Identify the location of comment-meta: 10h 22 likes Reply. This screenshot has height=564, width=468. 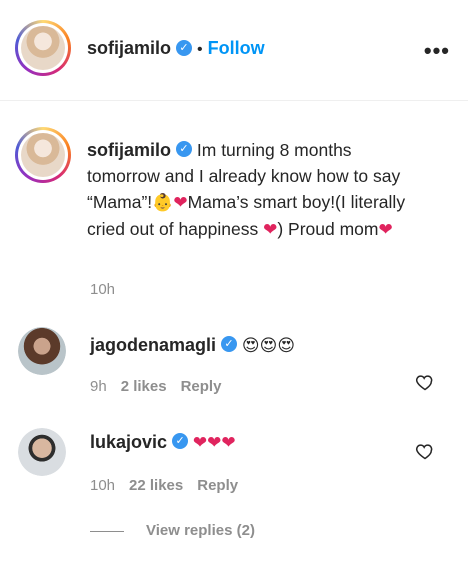
(171, 485).